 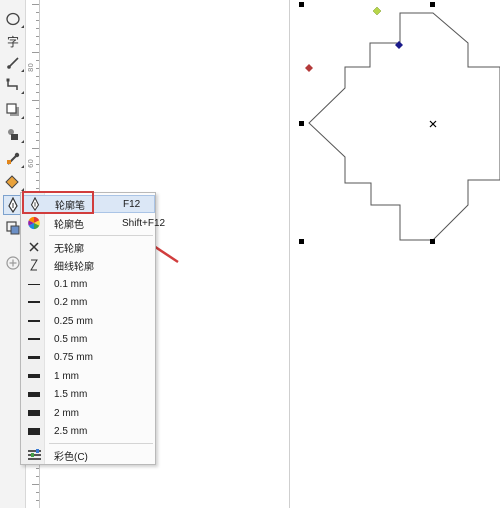 What do you see at coordinates (34, 247) in the screenshot?
I see `x-icon` at bounding box center [34, 247].